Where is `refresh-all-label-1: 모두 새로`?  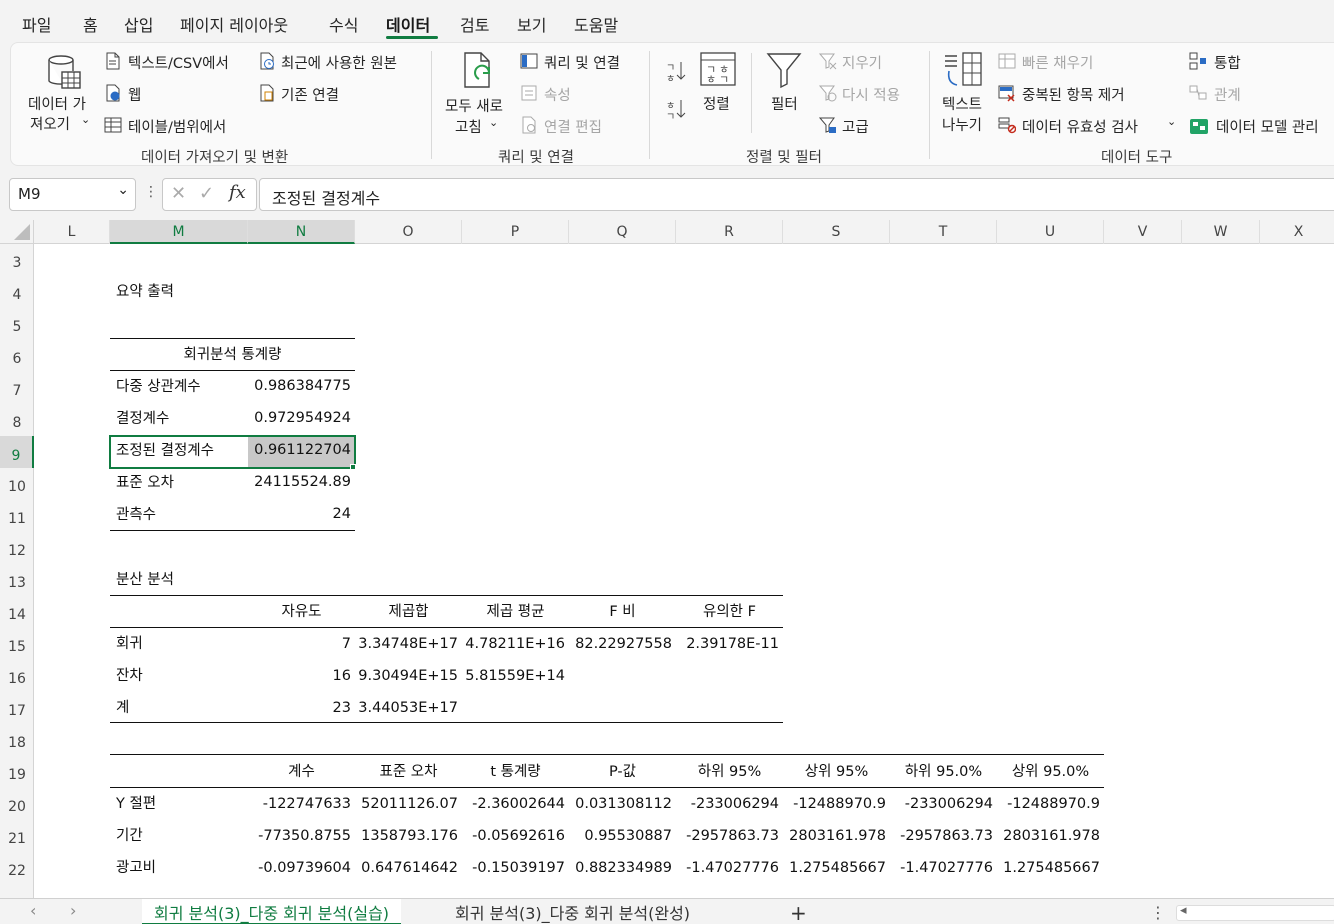
refresh-all-label-1: 모두 새로 is located at coordinates (474, 105).